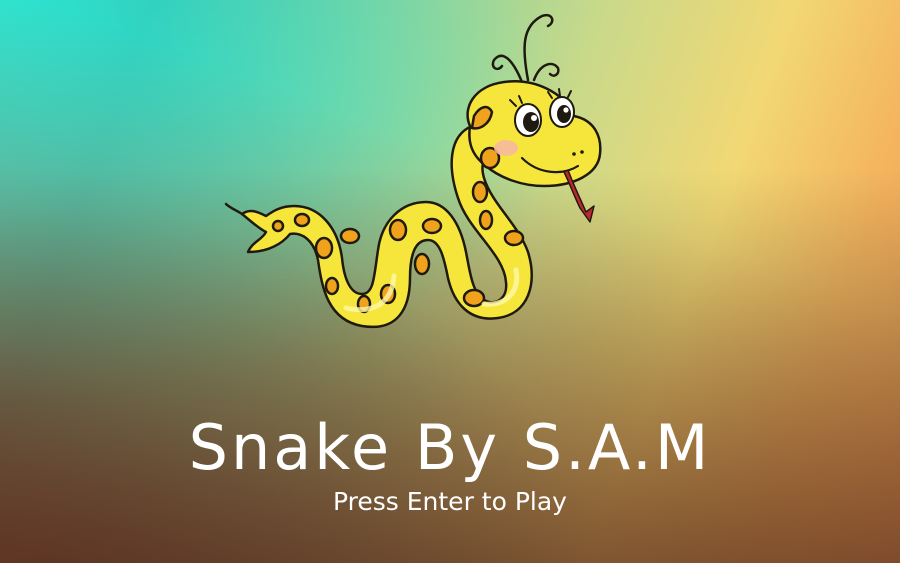  Describe the element at coordinates (450, 502) in the screenshot. I see `start-prompt: Press Enter to Play` at that location.